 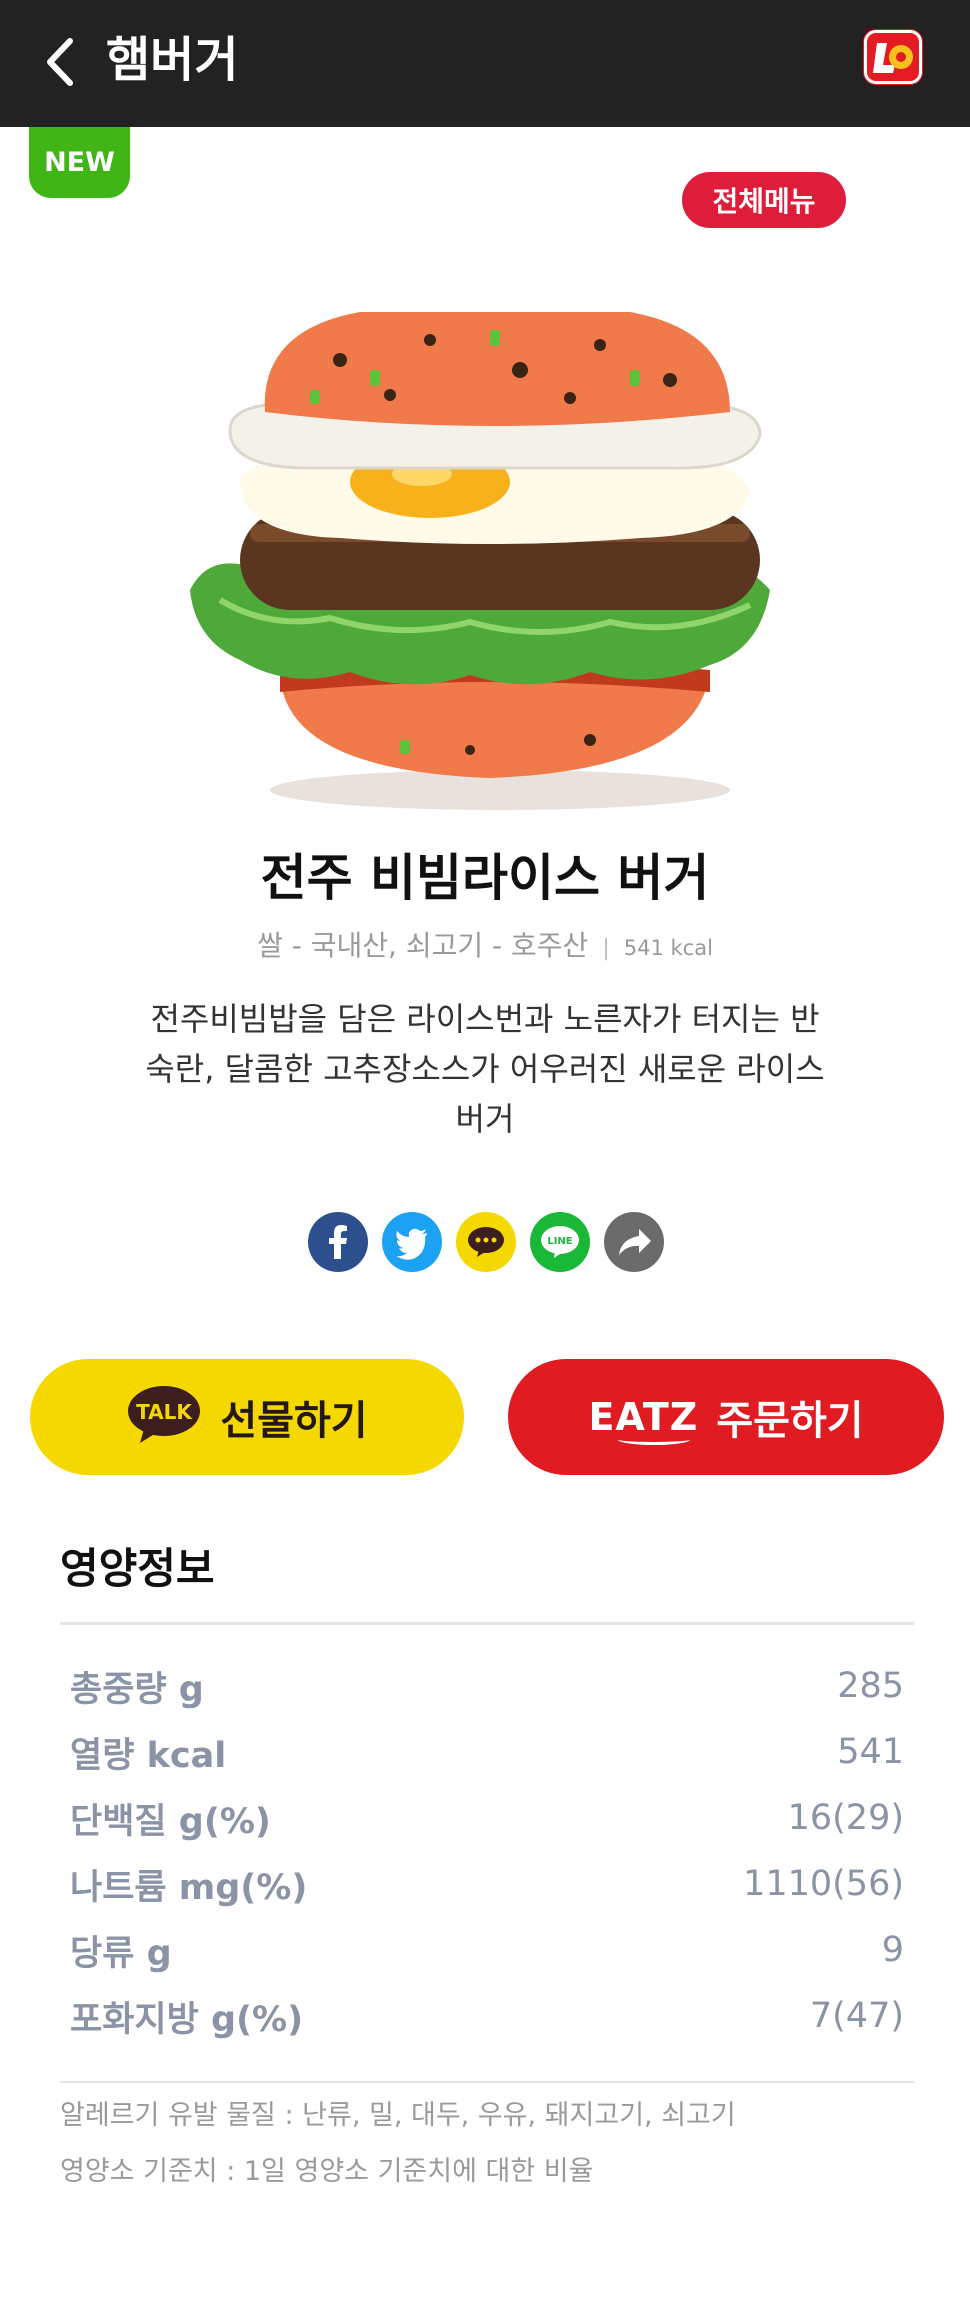 I want to click on share-icon, so click(x=634, y=1242).